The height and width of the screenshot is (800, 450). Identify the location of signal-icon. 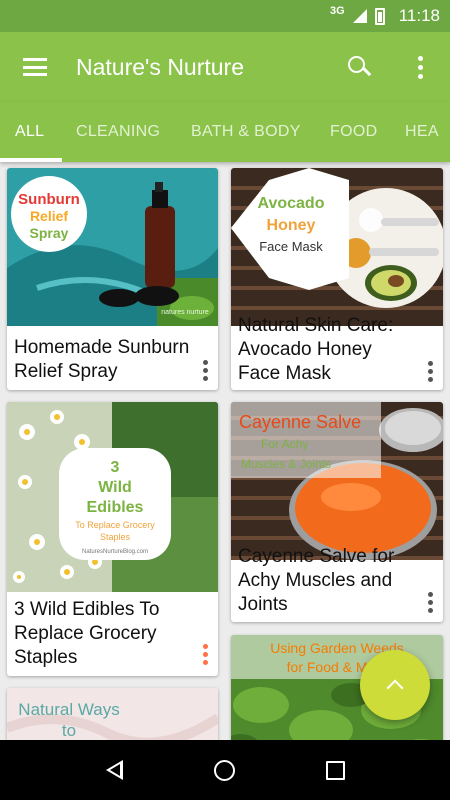
(359, 16).